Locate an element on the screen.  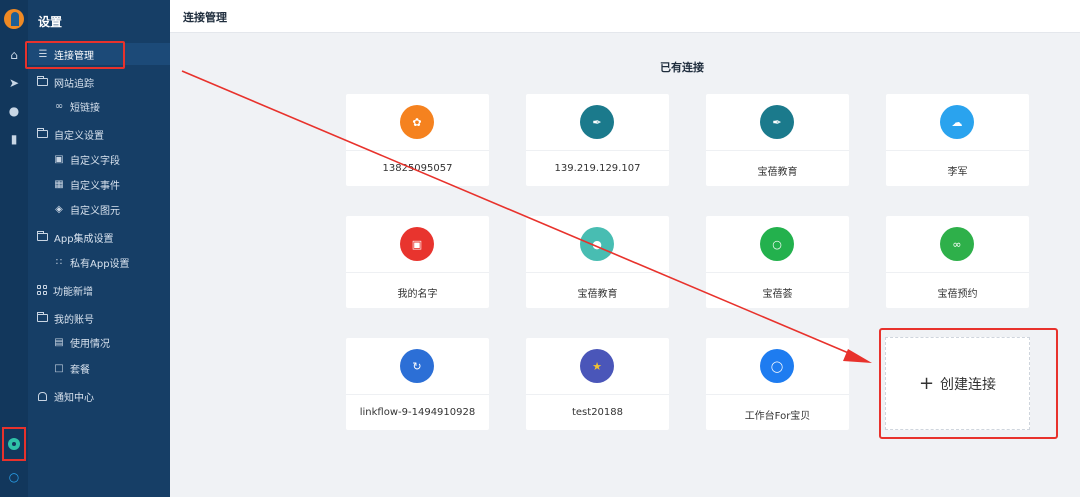
sidebar-item-custom-fields: ▣ 自定义字段 is located at coordinates (99, 159).